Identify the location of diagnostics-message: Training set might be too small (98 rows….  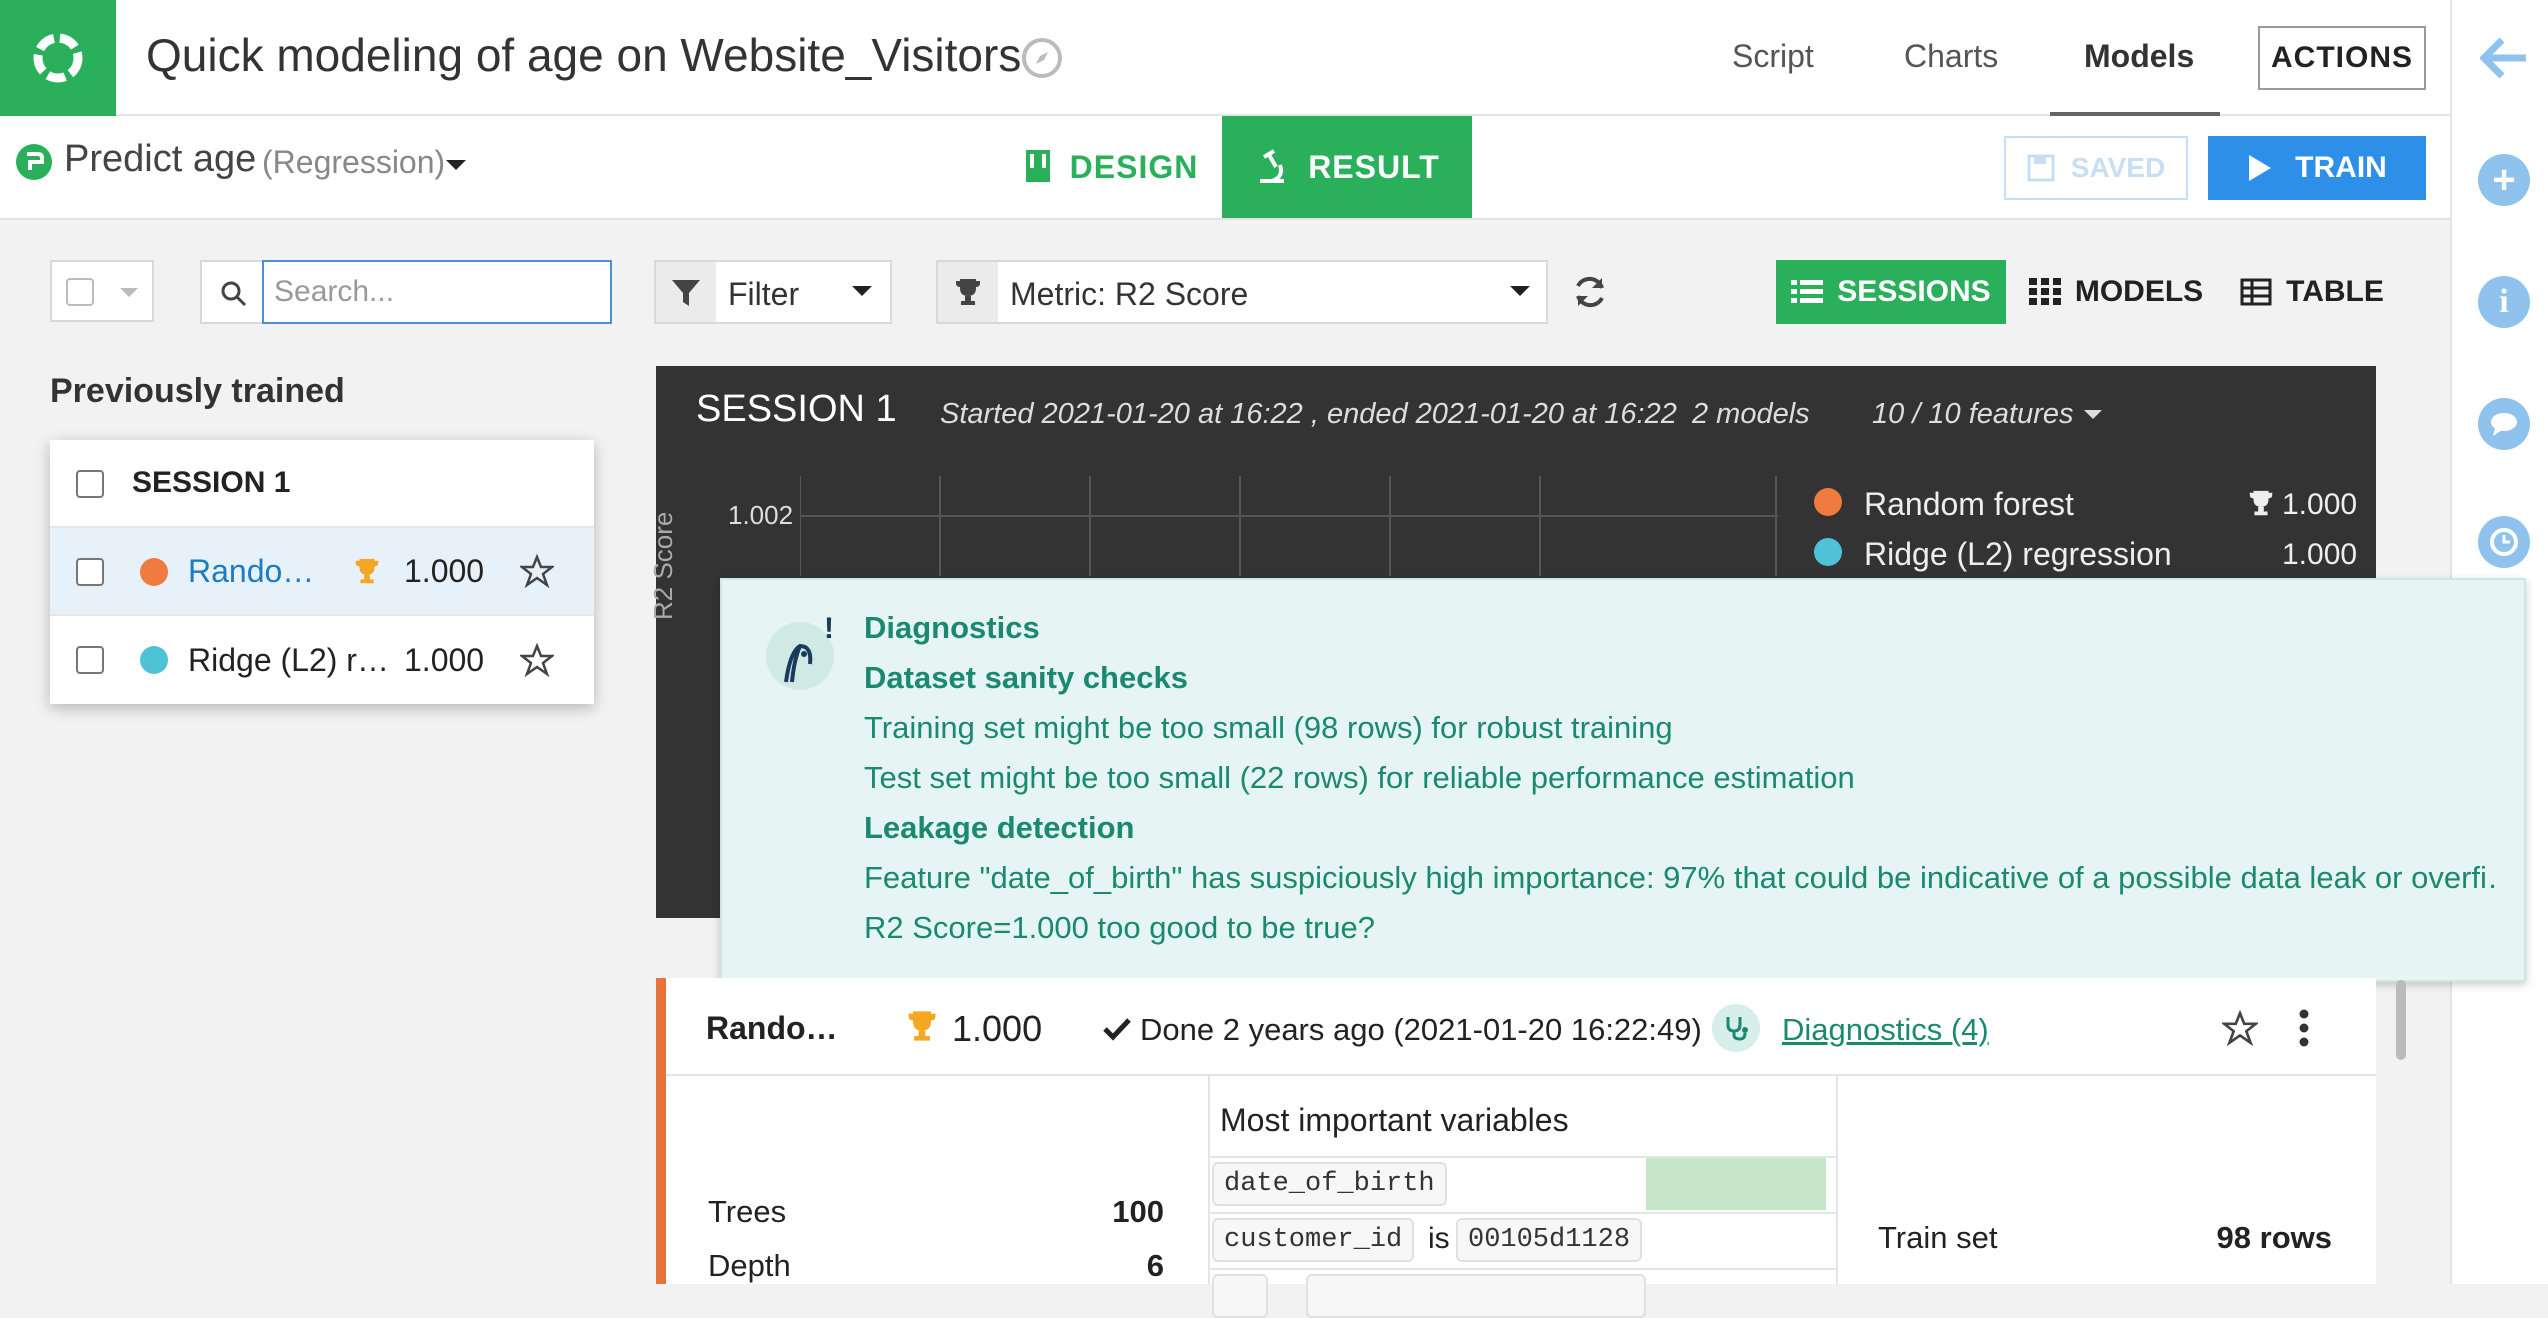
(1268, 727).